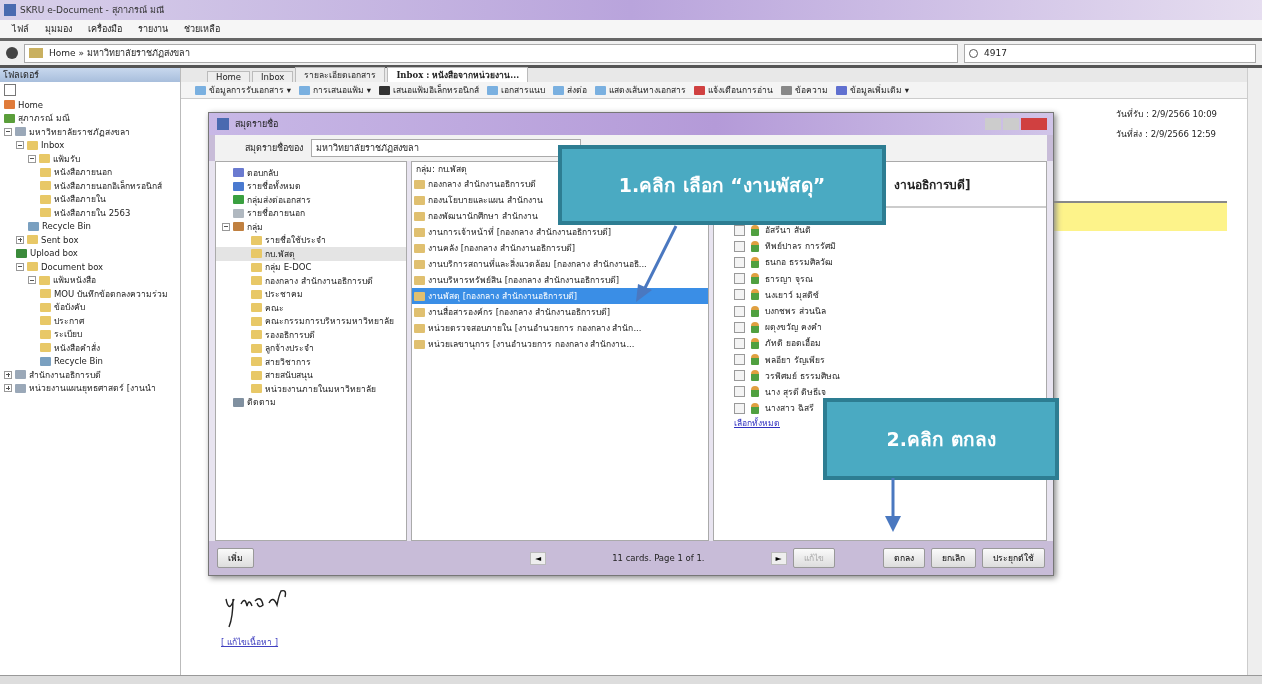 The width and height of the screenshot is (1262, 684). Describe the element at coordinates (90, 213) in the screenshot. I see `tree-item: หนังสือภายใน 2563` at that location.